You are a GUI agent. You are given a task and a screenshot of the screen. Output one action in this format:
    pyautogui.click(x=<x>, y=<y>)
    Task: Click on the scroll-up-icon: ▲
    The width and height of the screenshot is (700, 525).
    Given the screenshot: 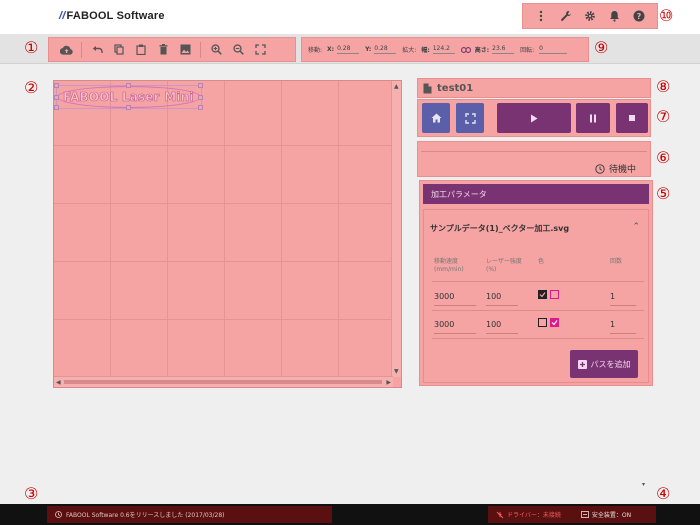 What is the action you would take?
    pyautogui.click(x=396, y=86)
    